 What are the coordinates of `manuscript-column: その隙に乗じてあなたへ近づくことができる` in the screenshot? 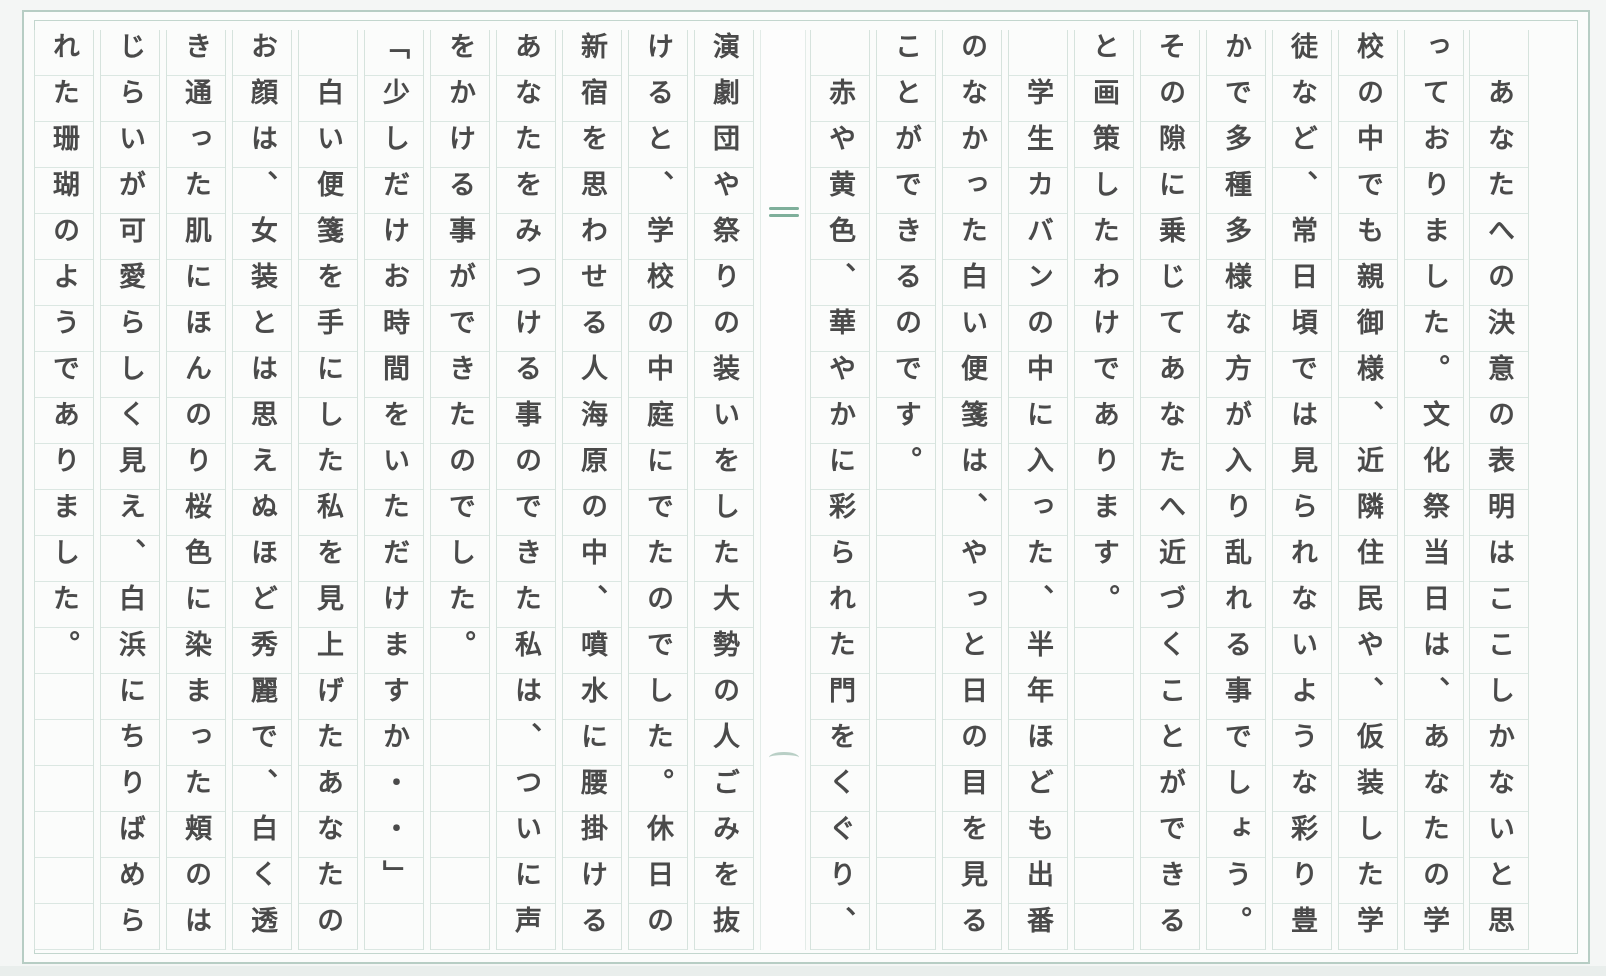 It's located at (1170, 491).